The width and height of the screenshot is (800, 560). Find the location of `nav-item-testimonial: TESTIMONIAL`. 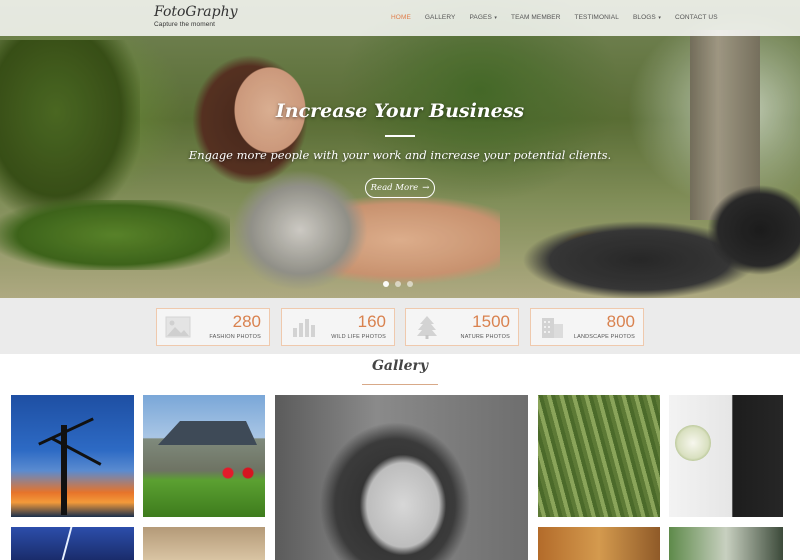

nav-item-testimonial: TESTIMONIAL is located at coordinates (597, 17).